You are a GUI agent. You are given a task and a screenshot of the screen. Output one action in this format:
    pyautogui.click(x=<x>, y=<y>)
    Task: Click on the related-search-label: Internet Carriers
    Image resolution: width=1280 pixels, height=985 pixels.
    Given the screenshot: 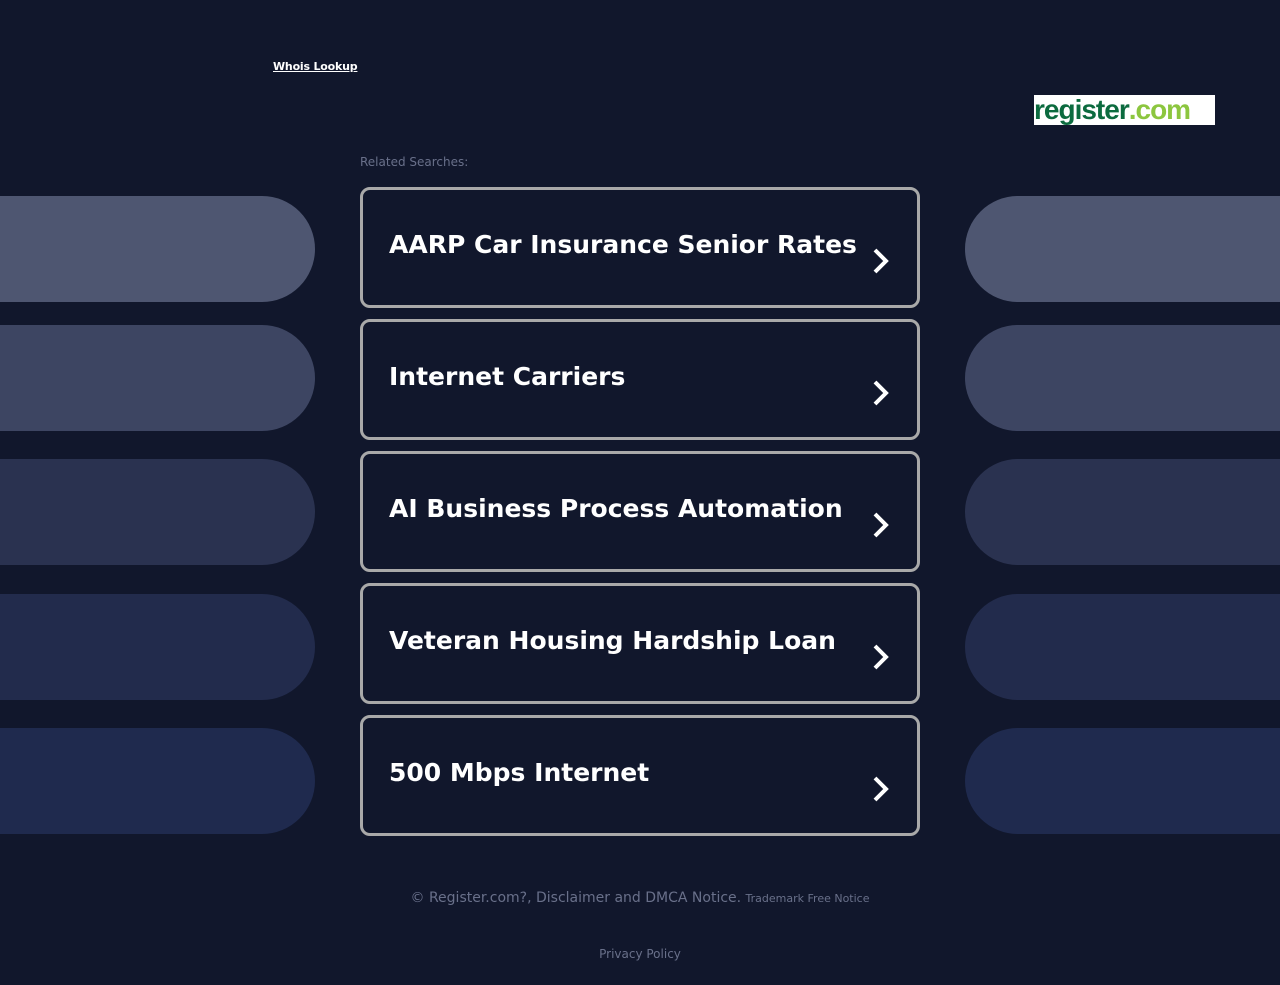 What is the action you would take?
    pyautogui.click(x=507, y=376)
    